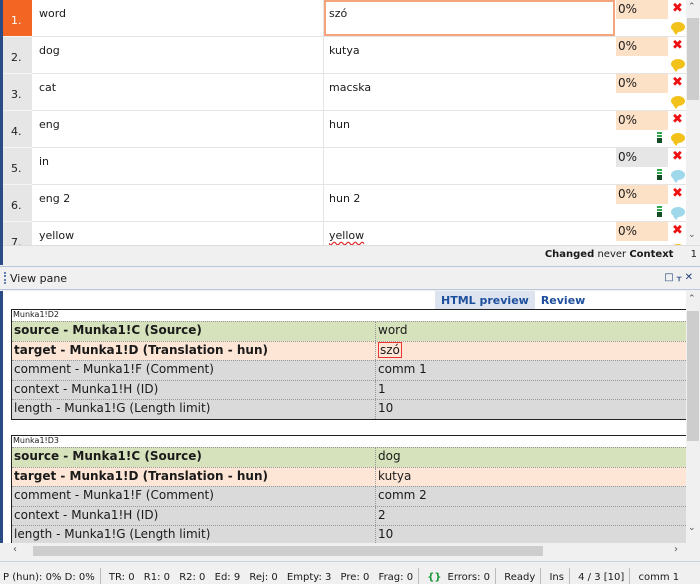  Describe the element at coordinates (469, 203) in the screenshot. I see `target-cell: hun 2` at that location.